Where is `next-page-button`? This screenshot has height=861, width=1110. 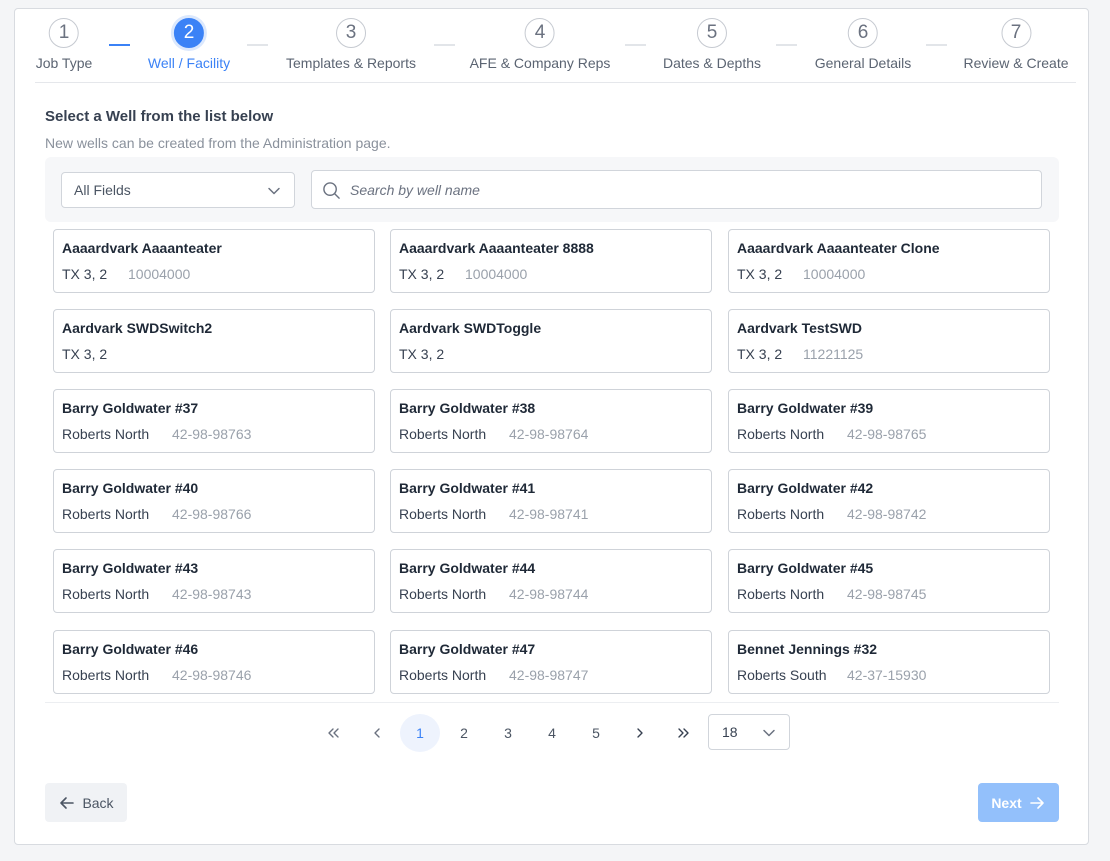 next-page-button is located at coordinates (640, 733).